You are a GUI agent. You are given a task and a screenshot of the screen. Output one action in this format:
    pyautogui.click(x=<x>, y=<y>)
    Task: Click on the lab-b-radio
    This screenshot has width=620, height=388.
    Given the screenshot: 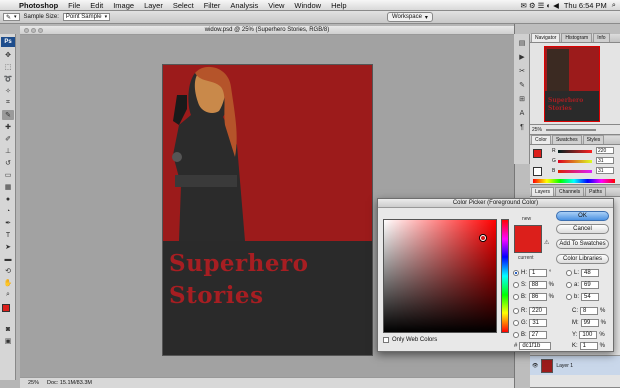 What is the action you would take?
    pyautogui.click(x=569, y=297)
    